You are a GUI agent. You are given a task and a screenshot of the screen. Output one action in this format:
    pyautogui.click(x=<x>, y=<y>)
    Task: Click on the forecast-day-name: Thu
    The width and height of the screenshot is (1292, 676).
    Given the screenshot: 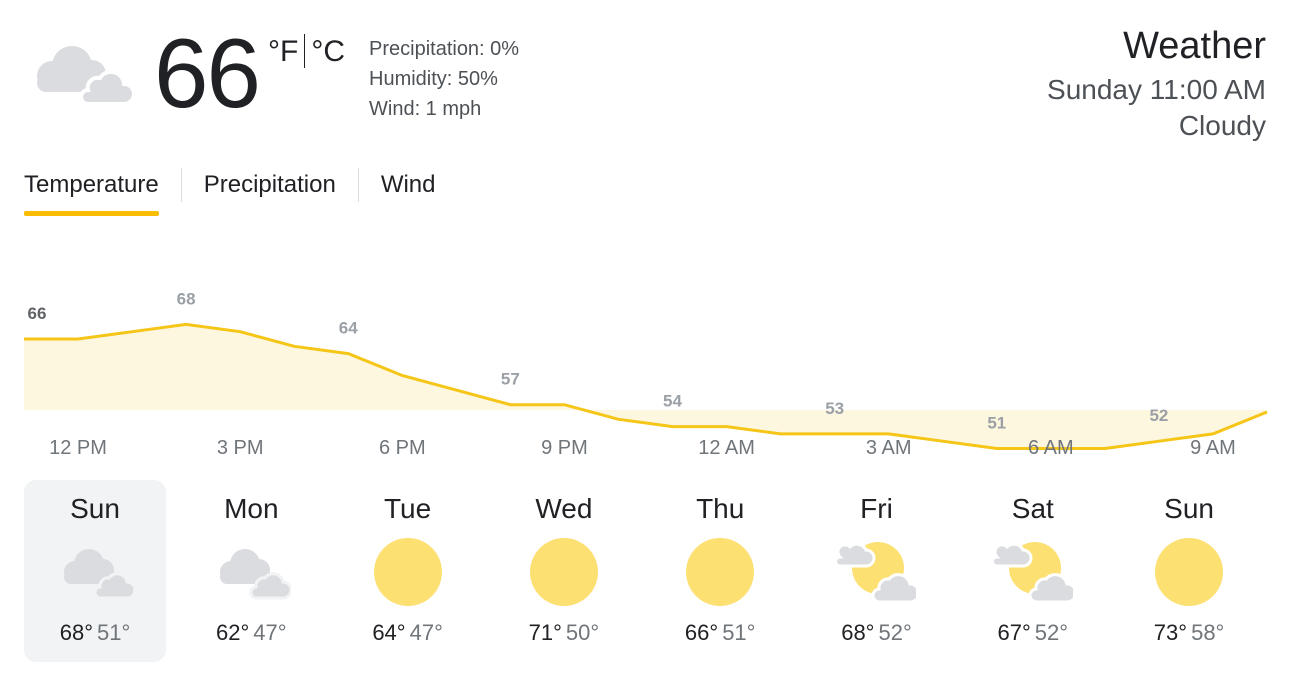 What is the action you would take?
    pyautogui.click(x=720, y=508)
    